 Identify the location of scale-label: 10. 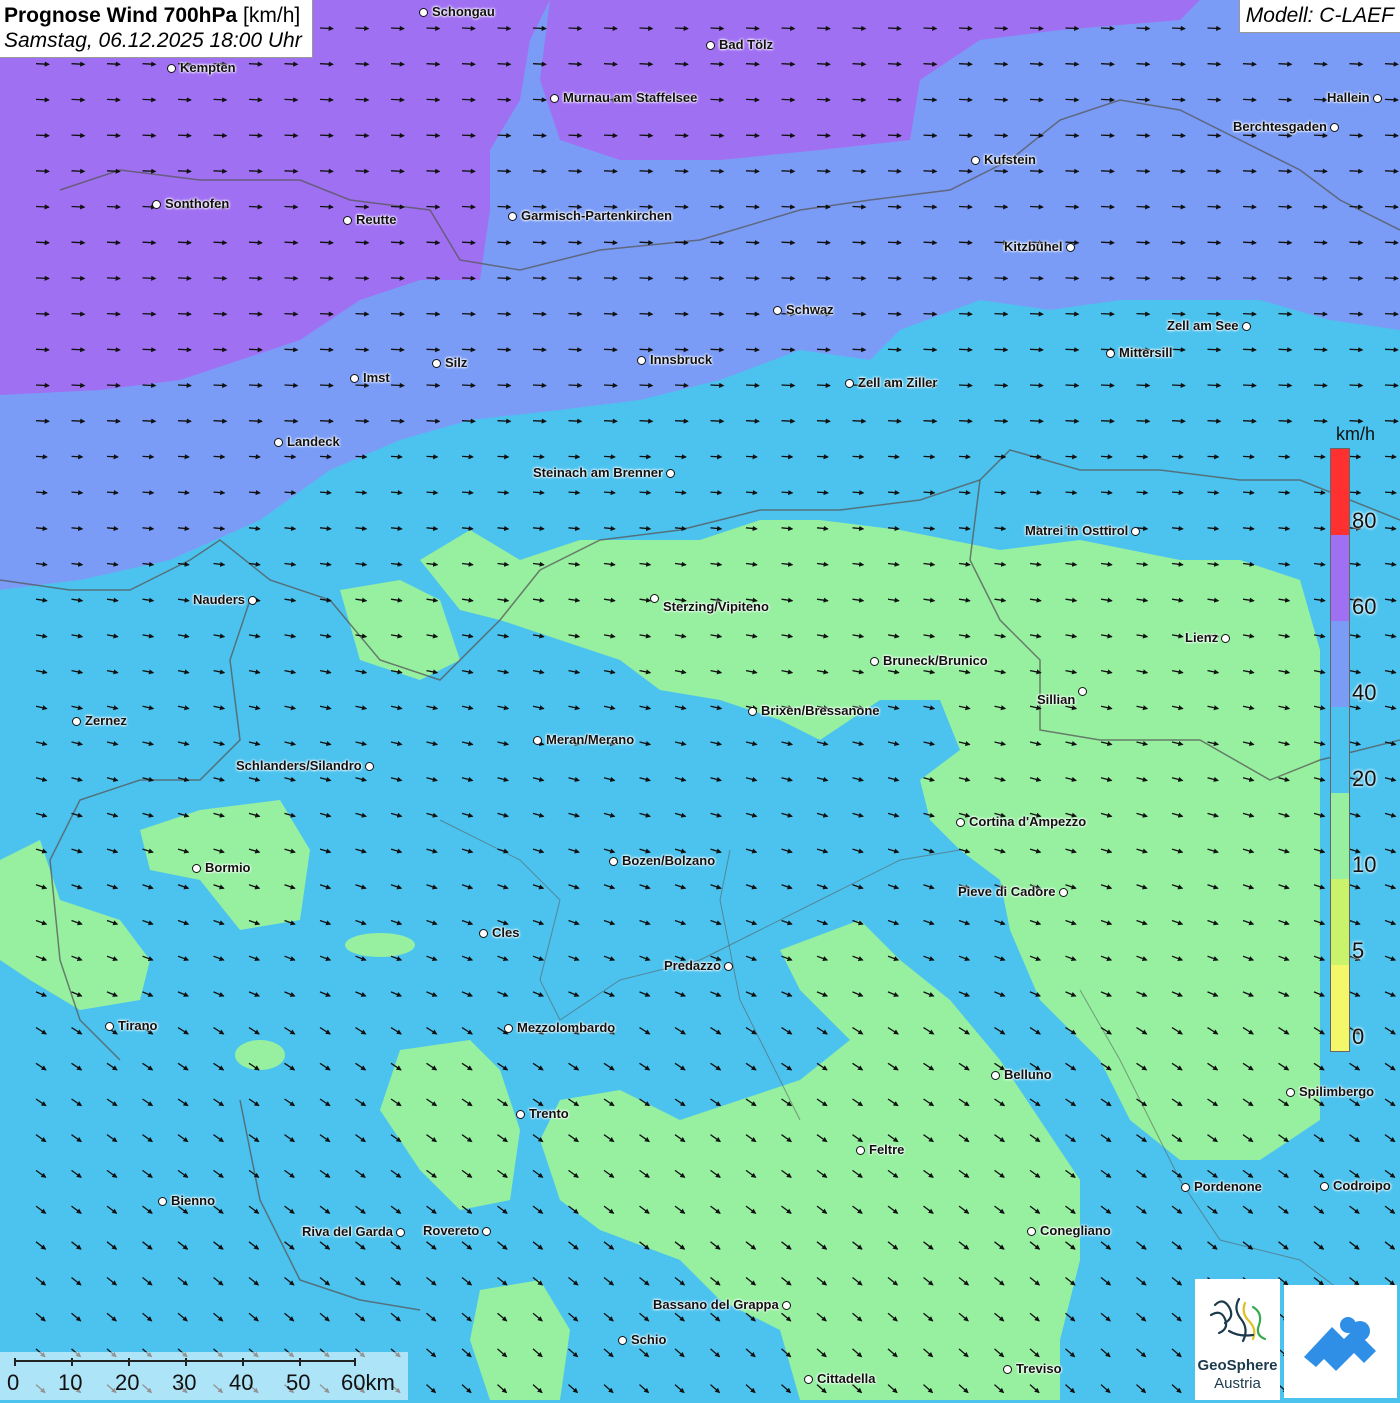
(70, 1382).